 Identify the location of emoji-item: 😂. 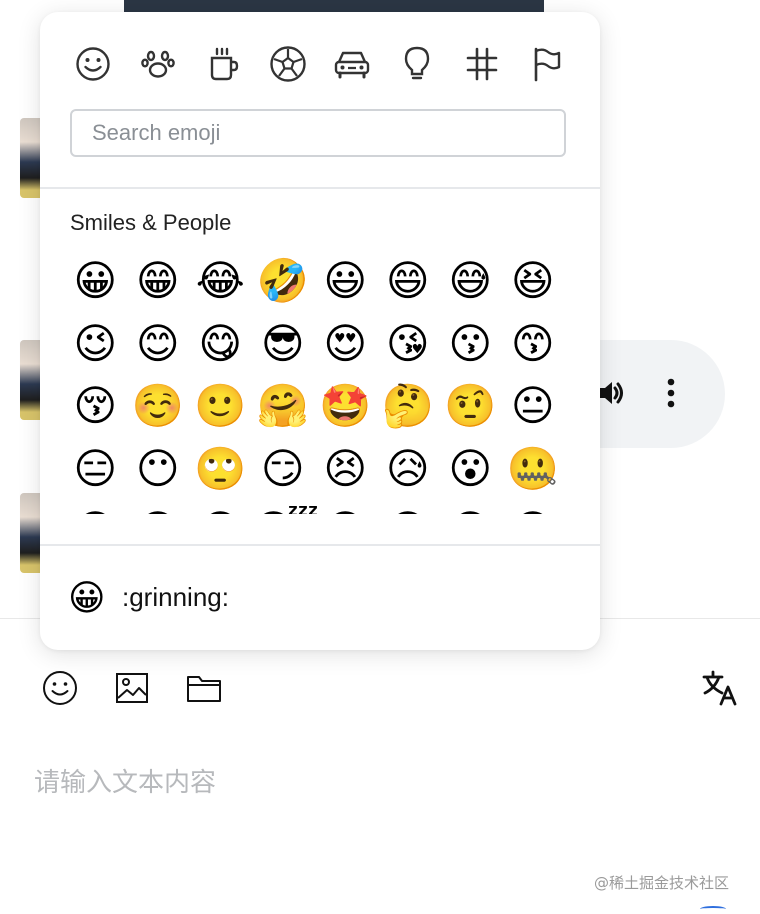
(220, 281).